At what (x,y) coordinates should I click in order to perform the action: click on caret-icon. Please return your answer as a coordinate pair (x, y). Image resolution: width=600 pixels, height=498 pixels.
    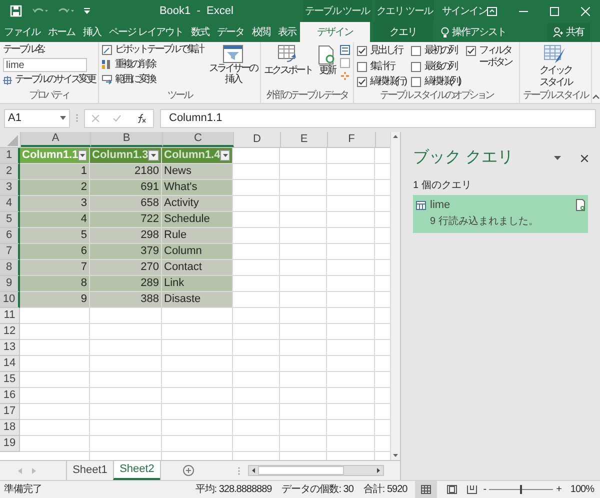
    Looking at the image, I should click on (153, 155).